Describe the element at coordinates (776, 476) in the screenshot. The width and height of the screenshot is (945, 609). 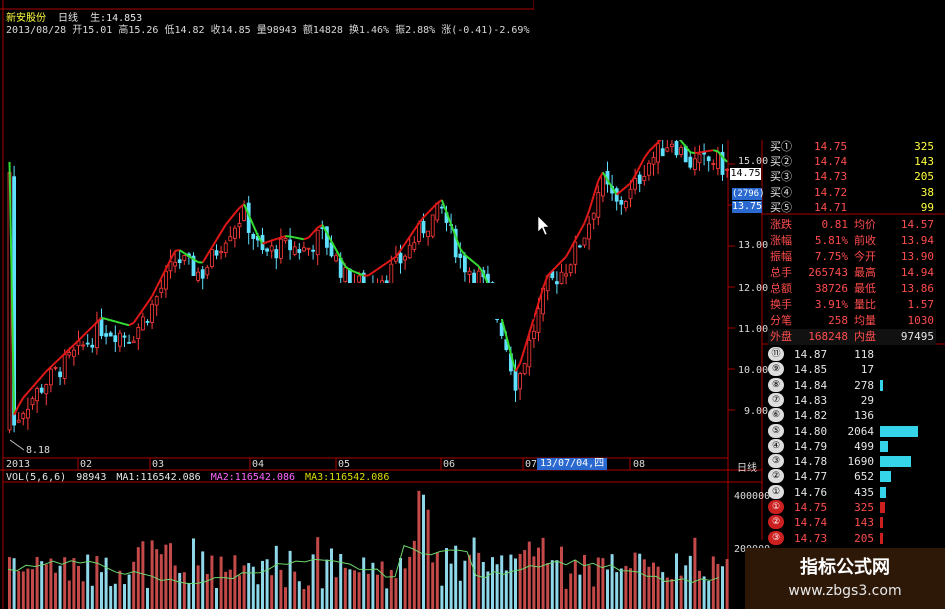
I see `tick-index-badge: ②` at that location.